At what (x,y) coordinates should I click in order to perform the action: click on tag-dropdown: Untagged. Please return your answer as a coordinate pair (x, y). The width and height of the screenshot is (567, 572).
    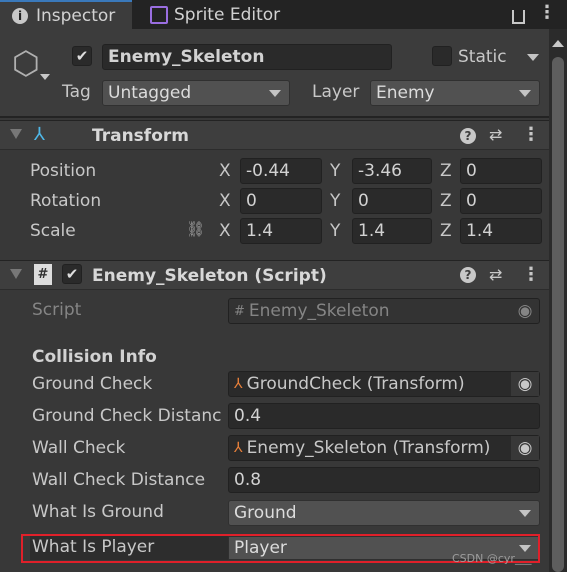
    Looking at the image, I should click on (196, 93).